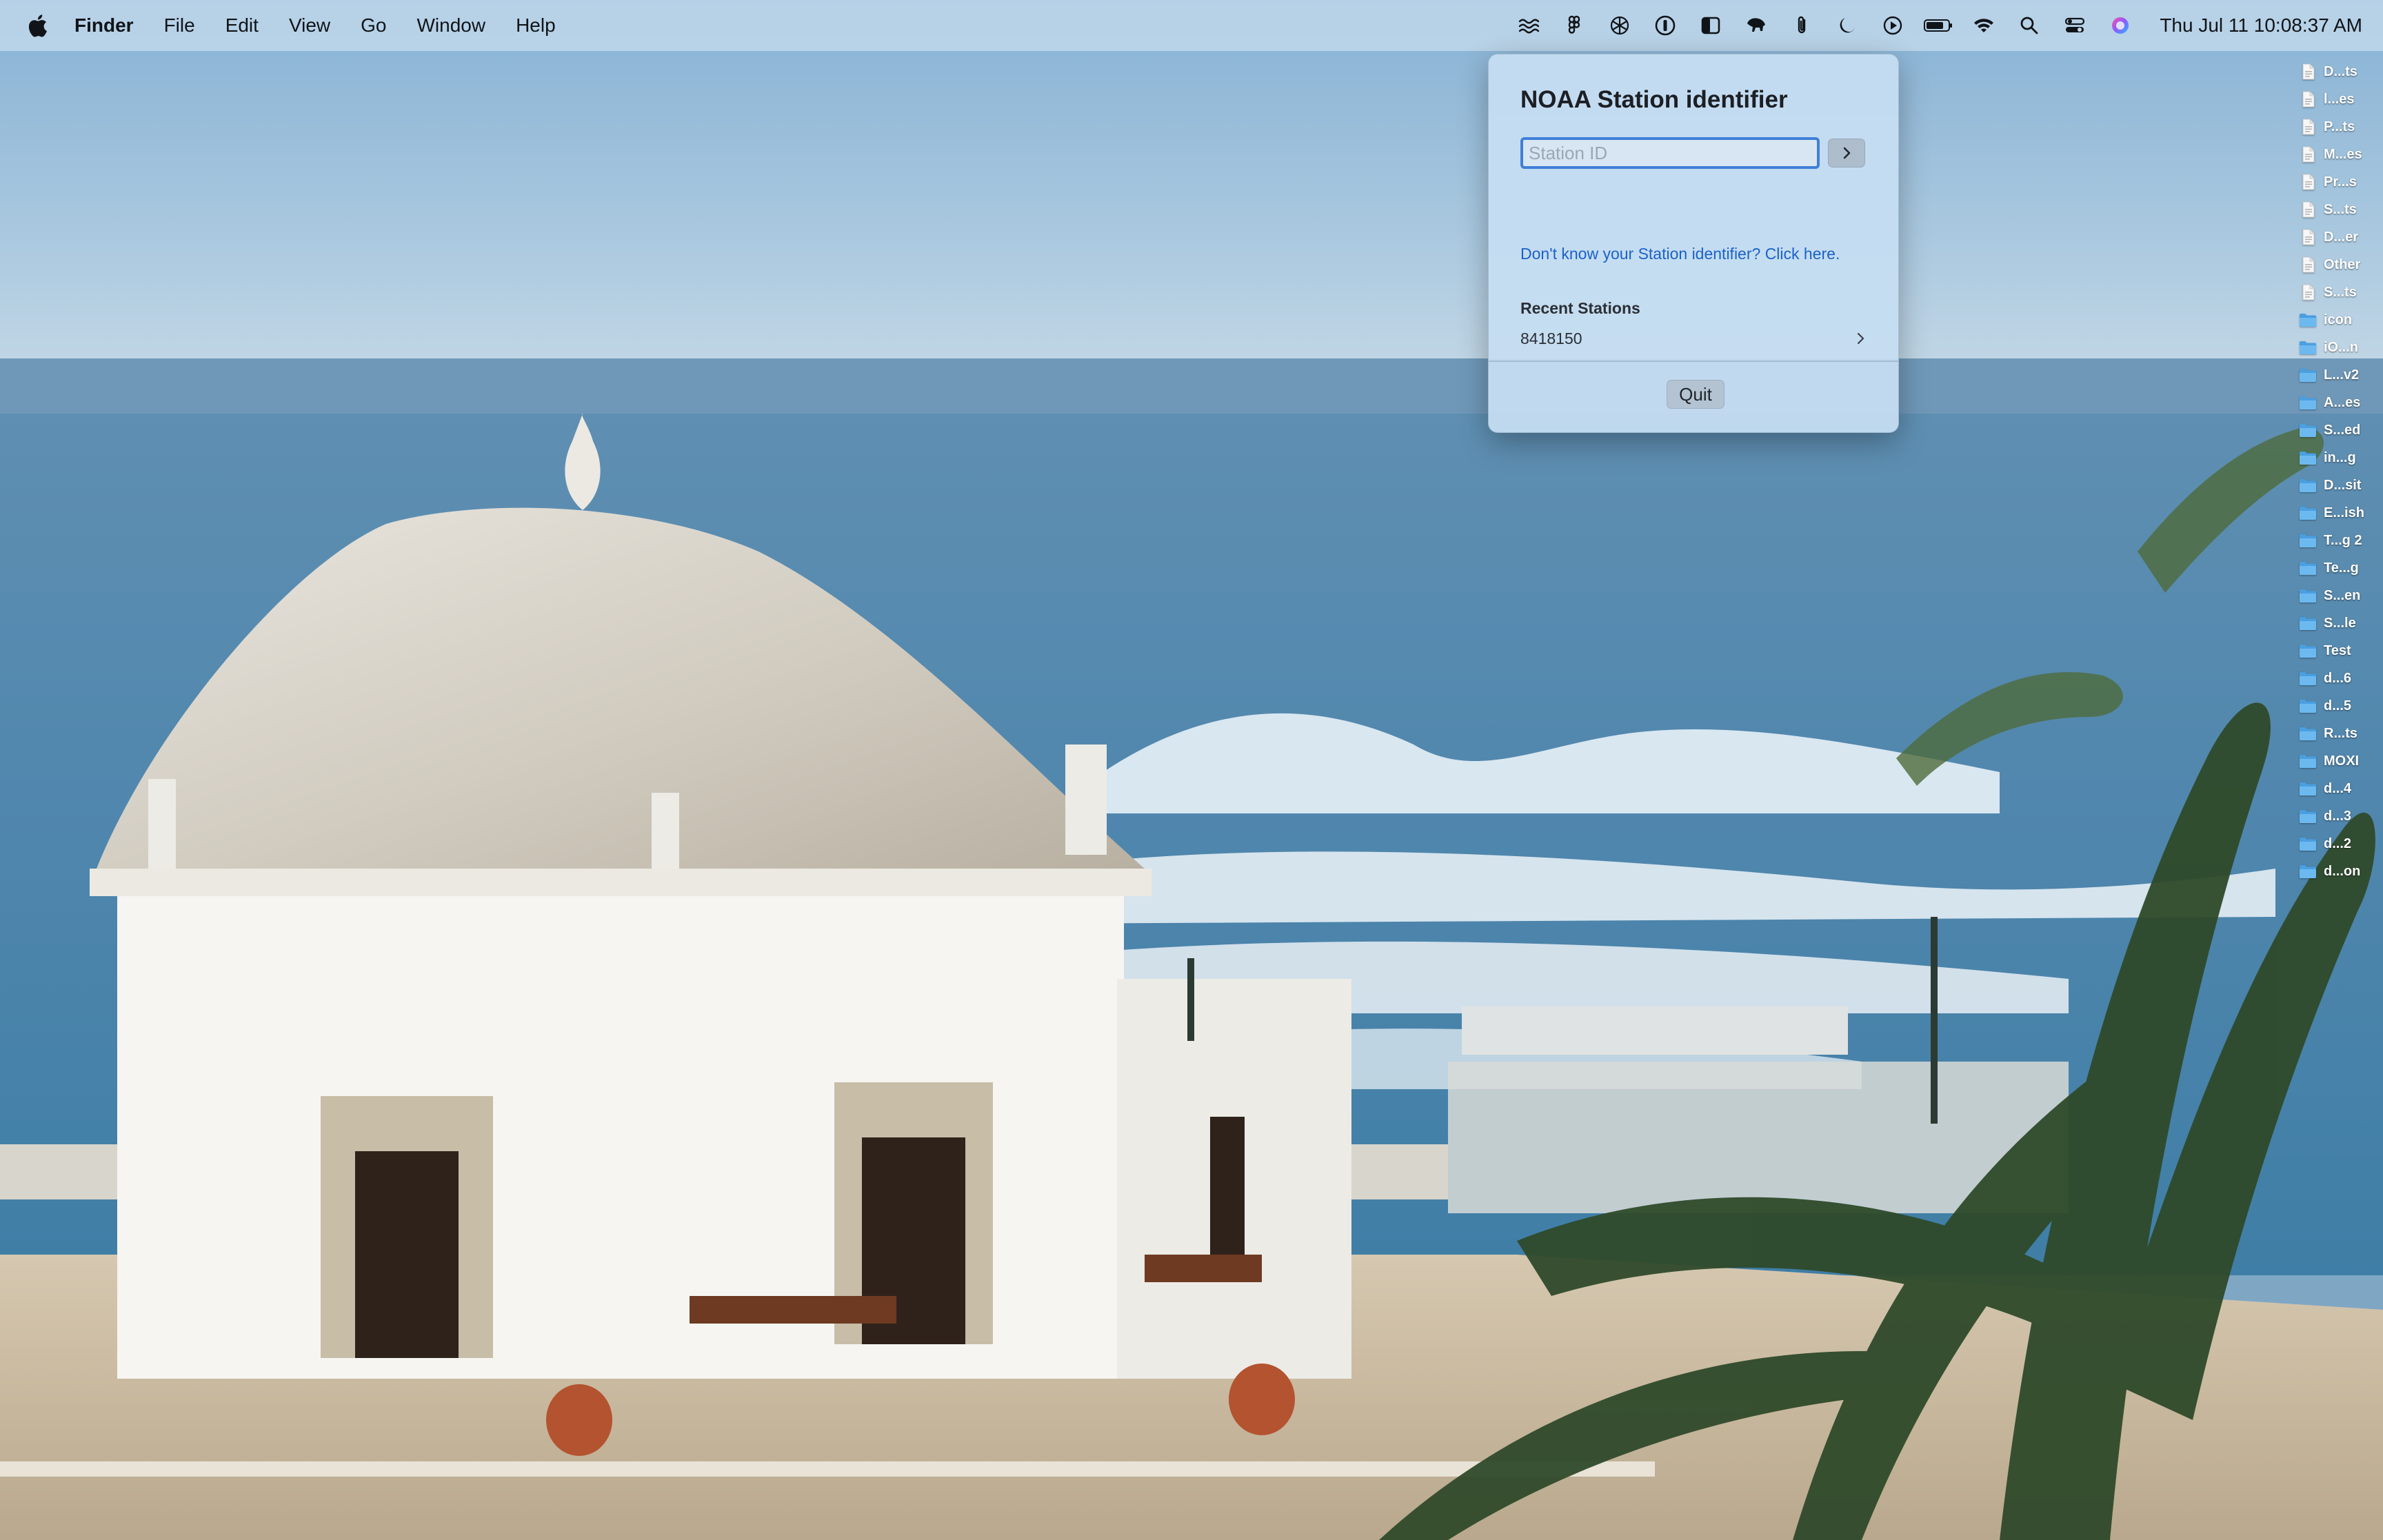 The width and height of the screenshot is (2383, 1540). What do you see at coordinates (1574, 26) in the screenshot?
I see `figma-icon` at bounding box center [1574, 26].